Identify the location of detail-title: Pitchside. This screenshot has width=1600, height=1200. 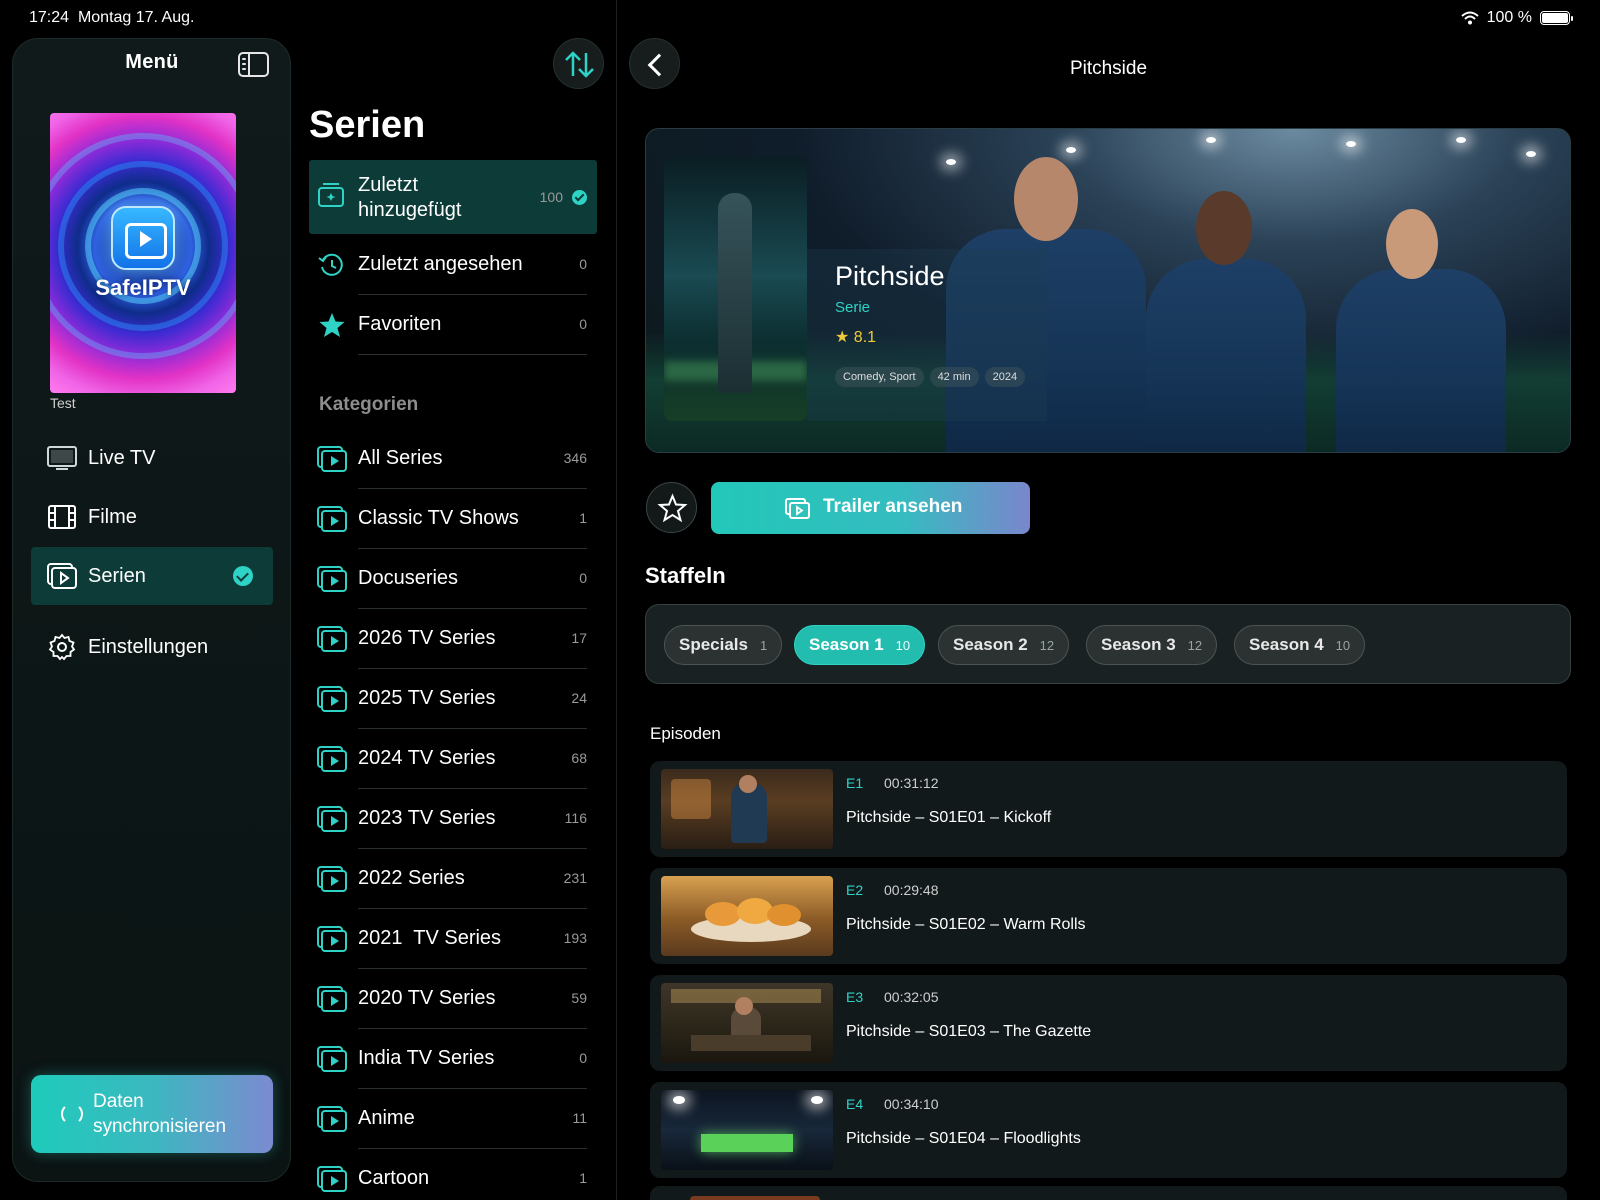
(1108, 68).